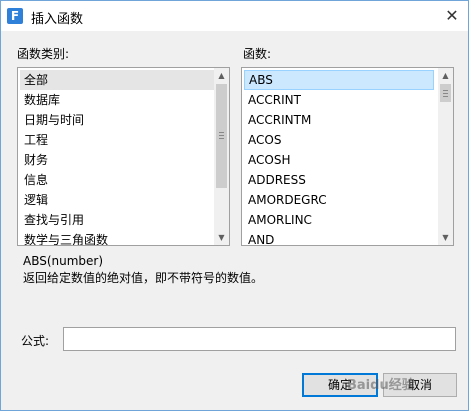 This screenshot has width=469, height=411. I want to click on function-list-item: ADDRESS, so click(341, 180).